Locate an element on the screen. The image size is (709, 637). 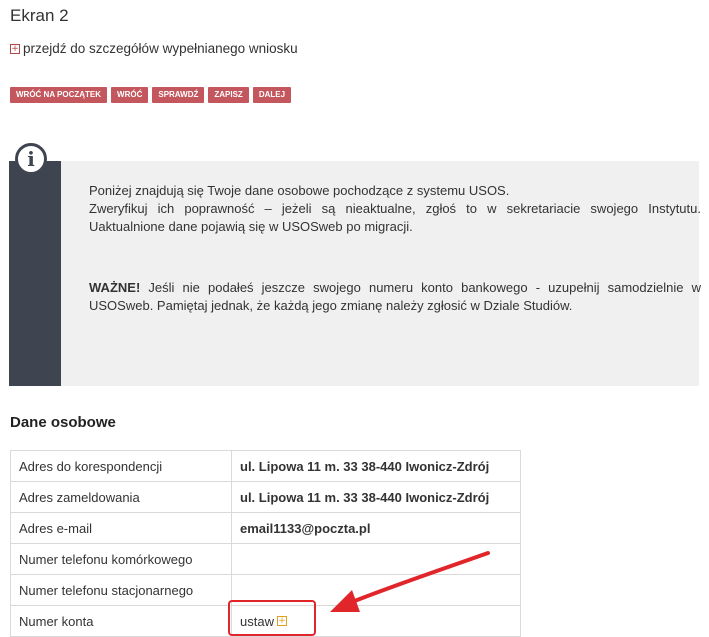
section-title: Dane osobowe is located at coordinates (63, 422).